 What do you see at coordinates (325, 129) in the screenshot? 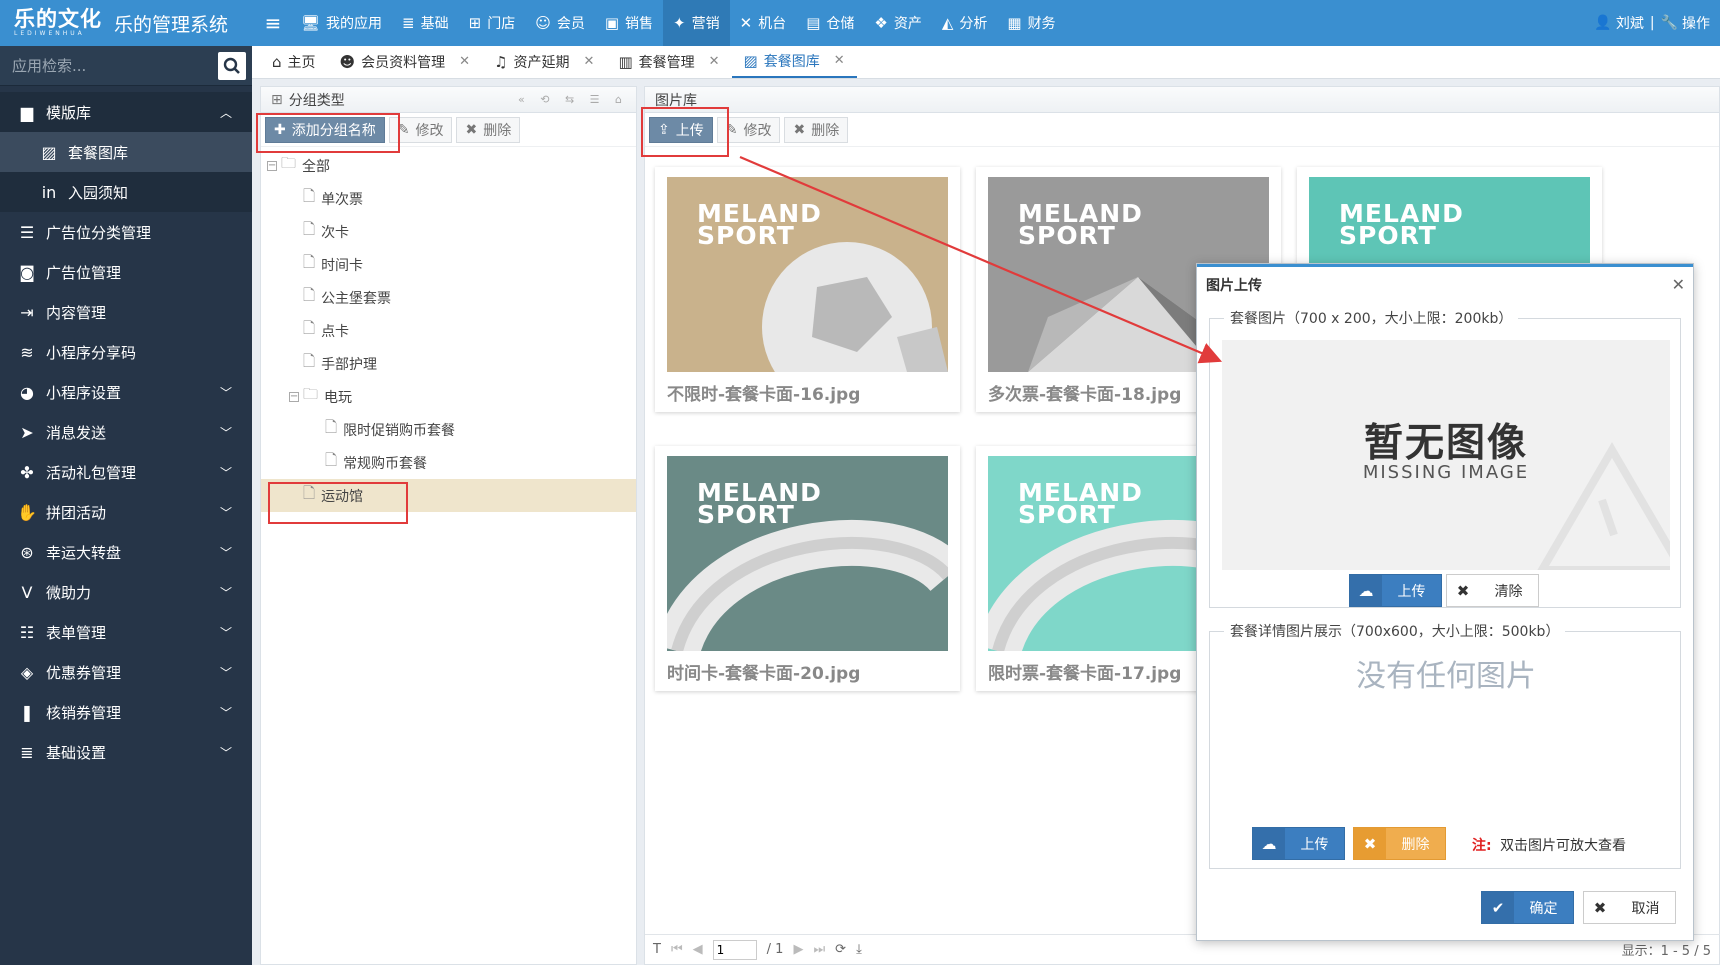
I see `add-group-button: ✚ 添加分组名称` at bounding box center [325, 129].